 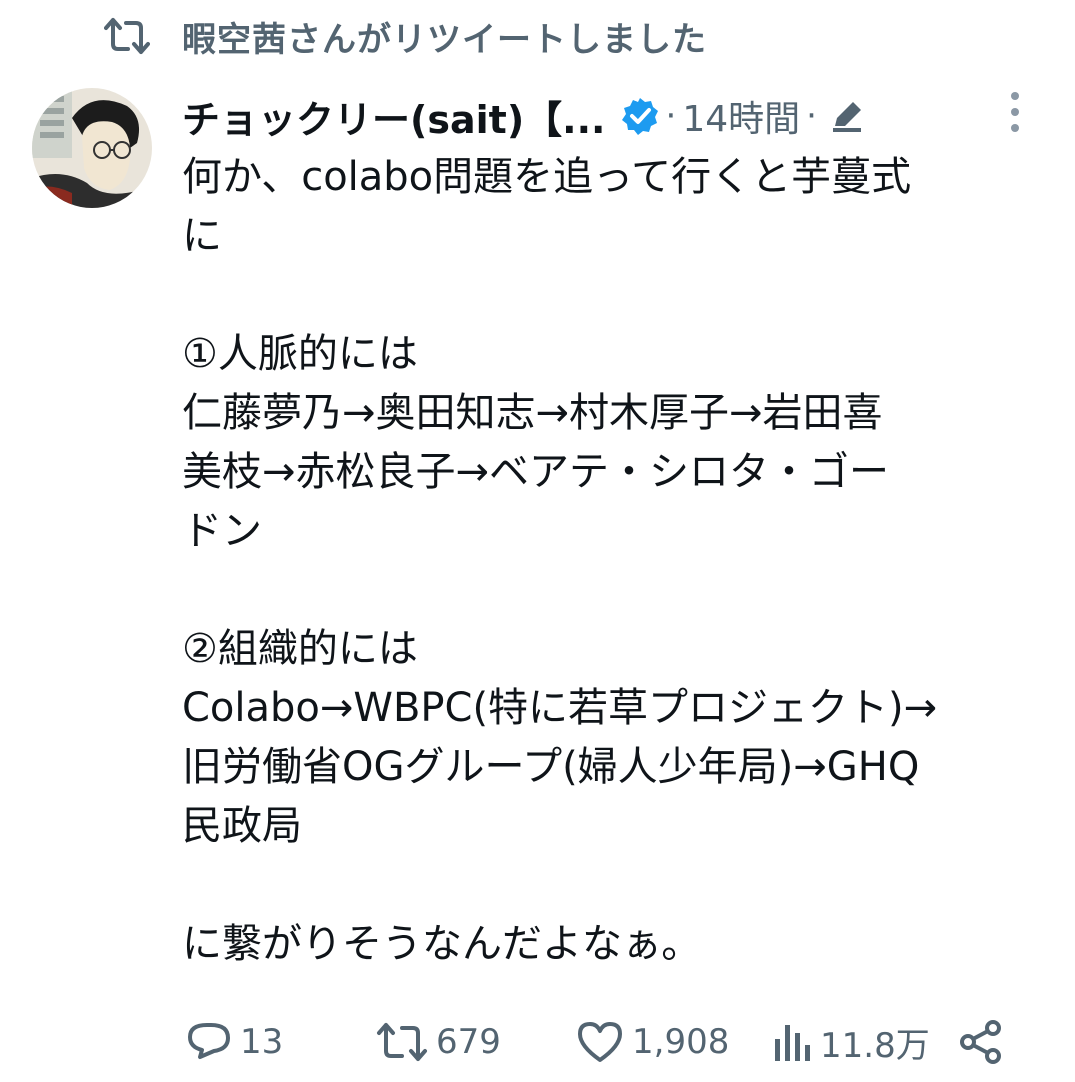 I want to click on reply-button: 13, so click(x=281, y=1042).